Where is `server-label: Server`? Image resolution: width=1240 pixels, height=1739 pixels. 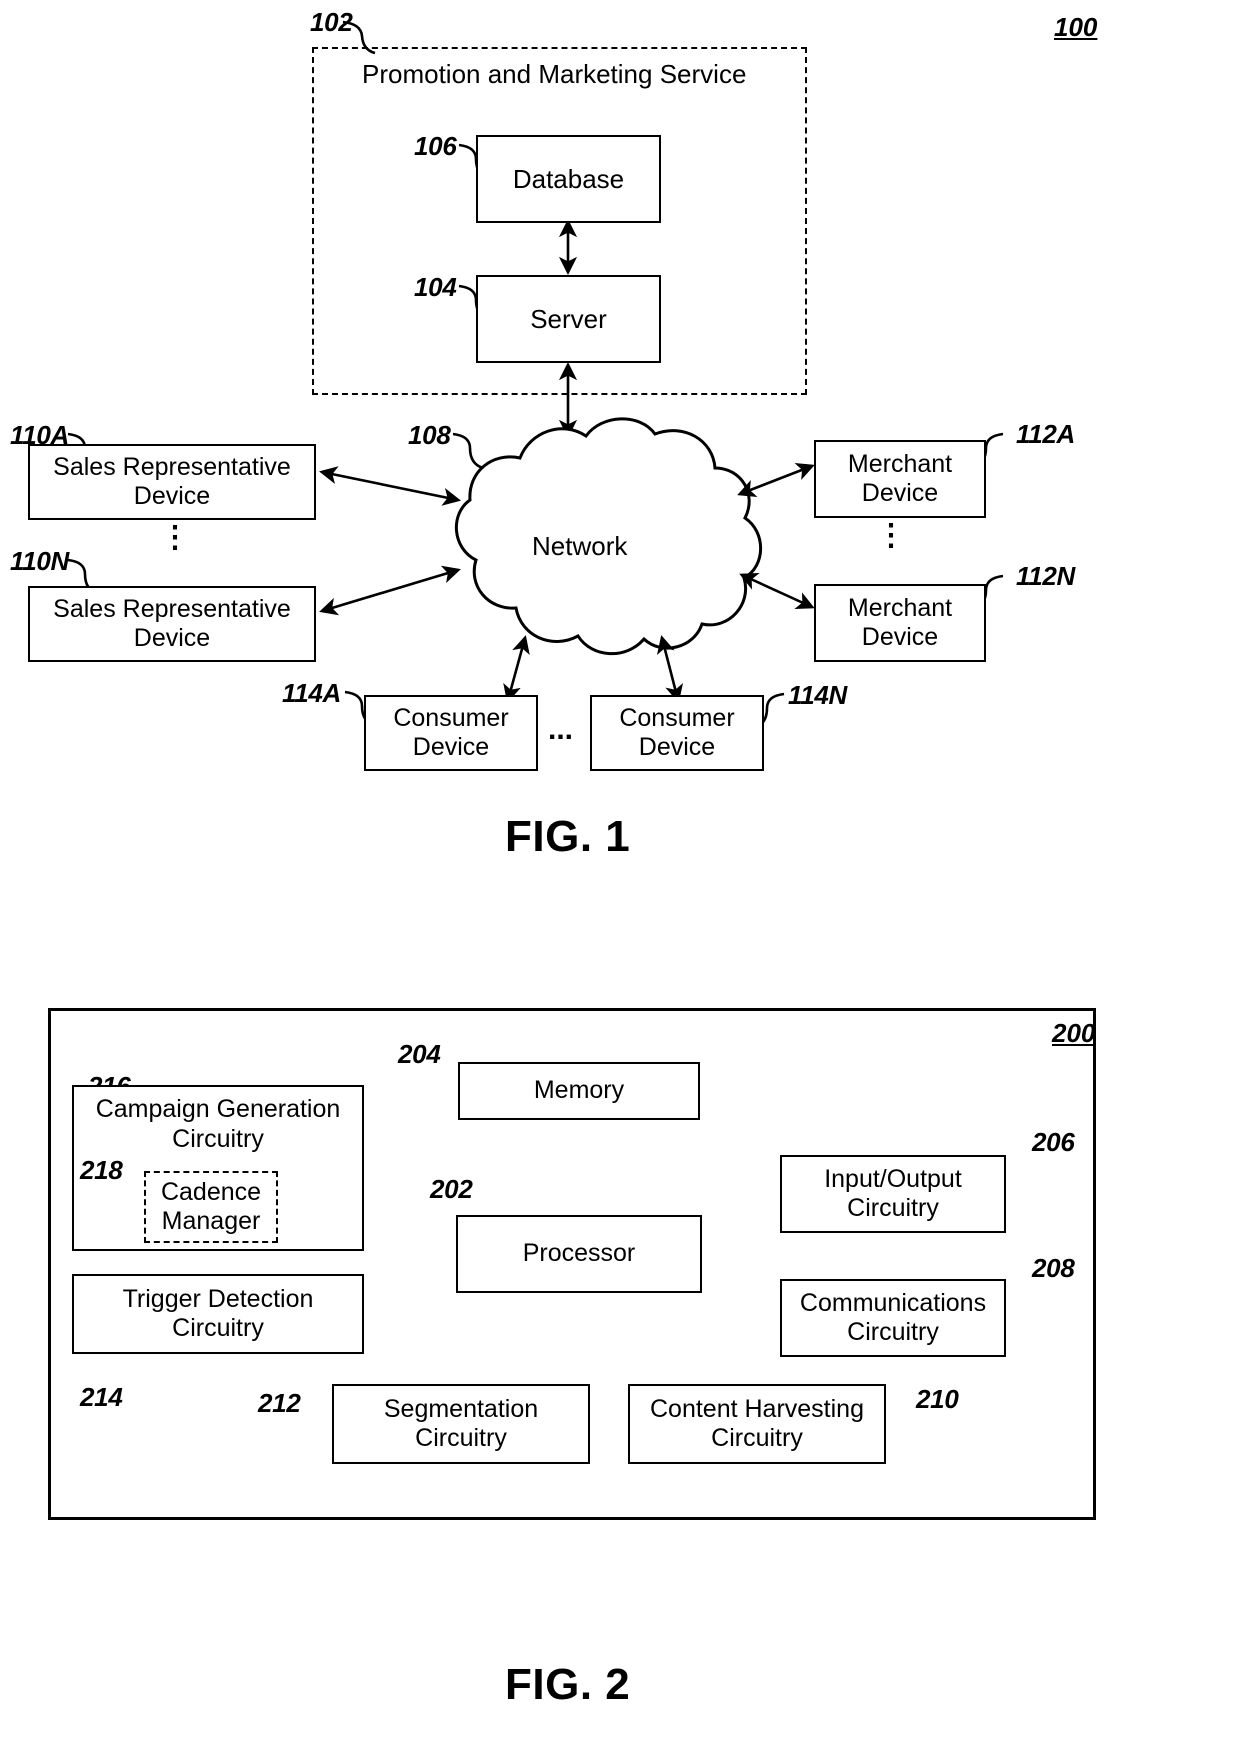 server-label: Server is located at coordinates (568, 318).